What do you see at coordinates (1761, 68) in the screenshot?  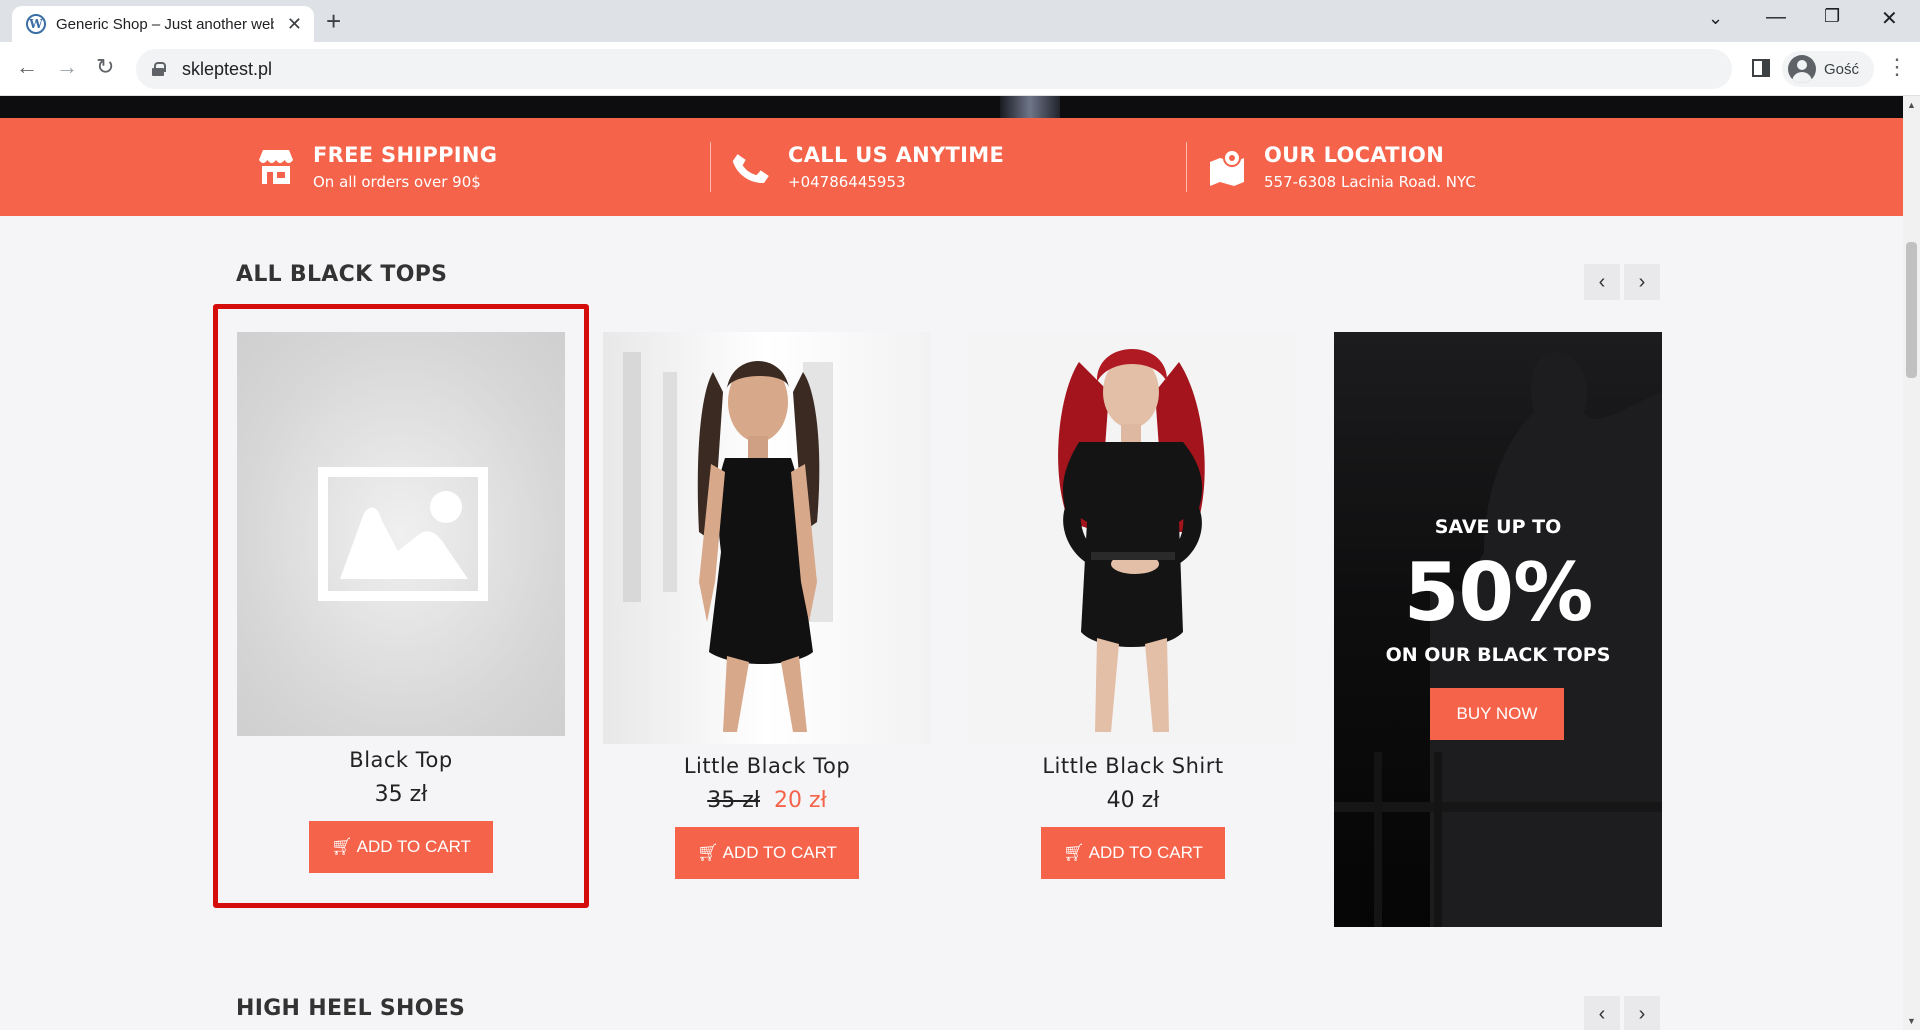 I see `side-panel-icon` at bounding box center [1761, 68].